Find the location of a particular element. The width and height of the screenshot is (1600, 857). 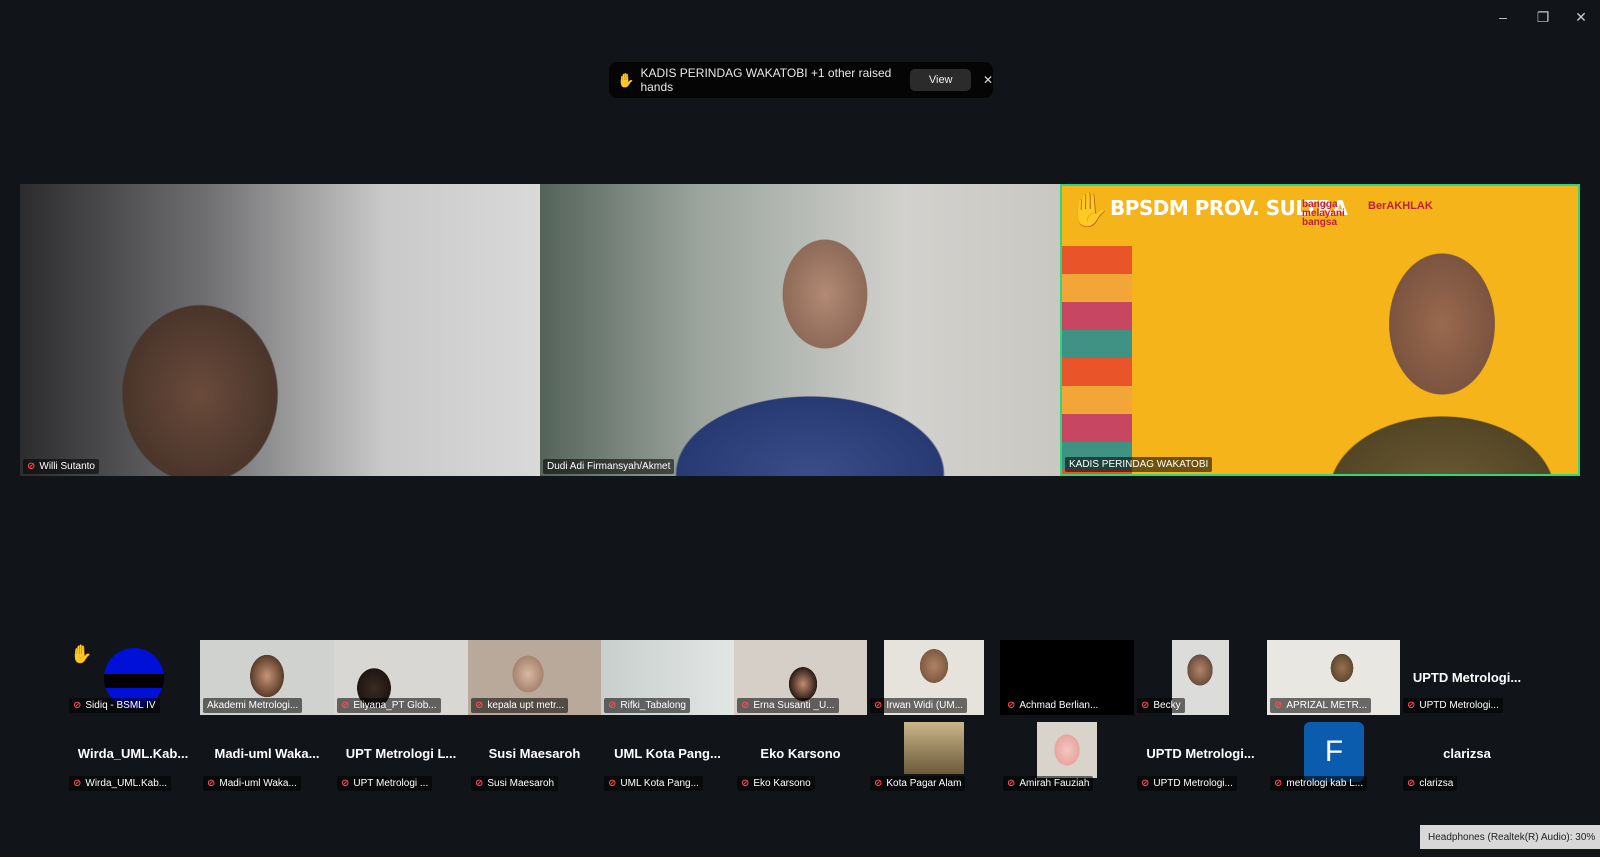

participant-display-name: Eko Karsono is located at coordinates (800, 753).